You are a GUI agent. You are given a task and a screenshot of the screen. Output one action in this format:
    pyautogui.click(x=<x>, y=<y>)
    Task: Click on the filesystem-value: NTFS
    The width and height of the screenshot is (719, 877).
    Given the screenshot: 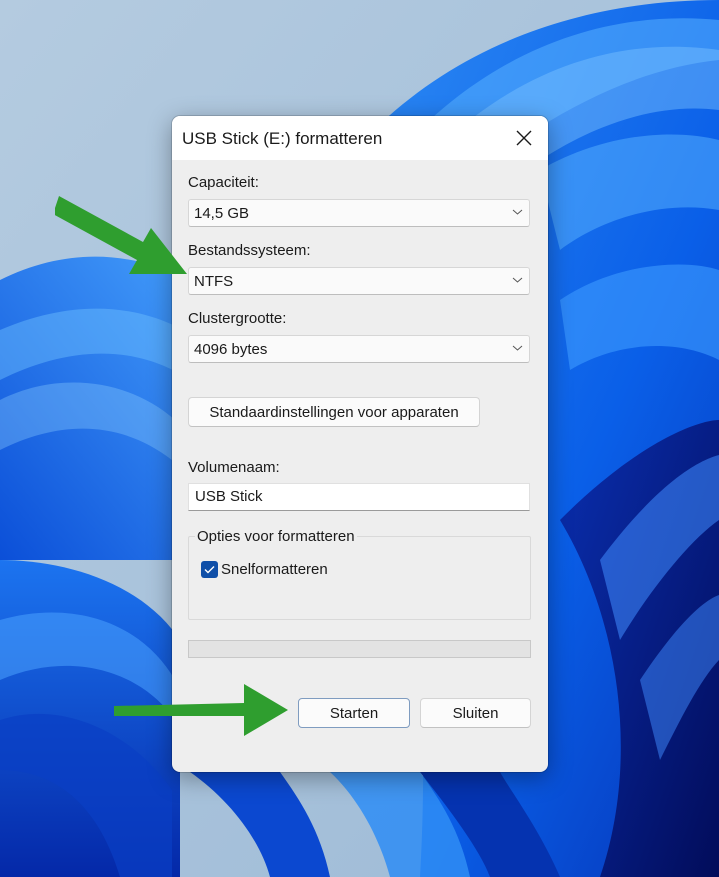 What is the action you would take?
    pyautogui.click(x=214, y=281)
    